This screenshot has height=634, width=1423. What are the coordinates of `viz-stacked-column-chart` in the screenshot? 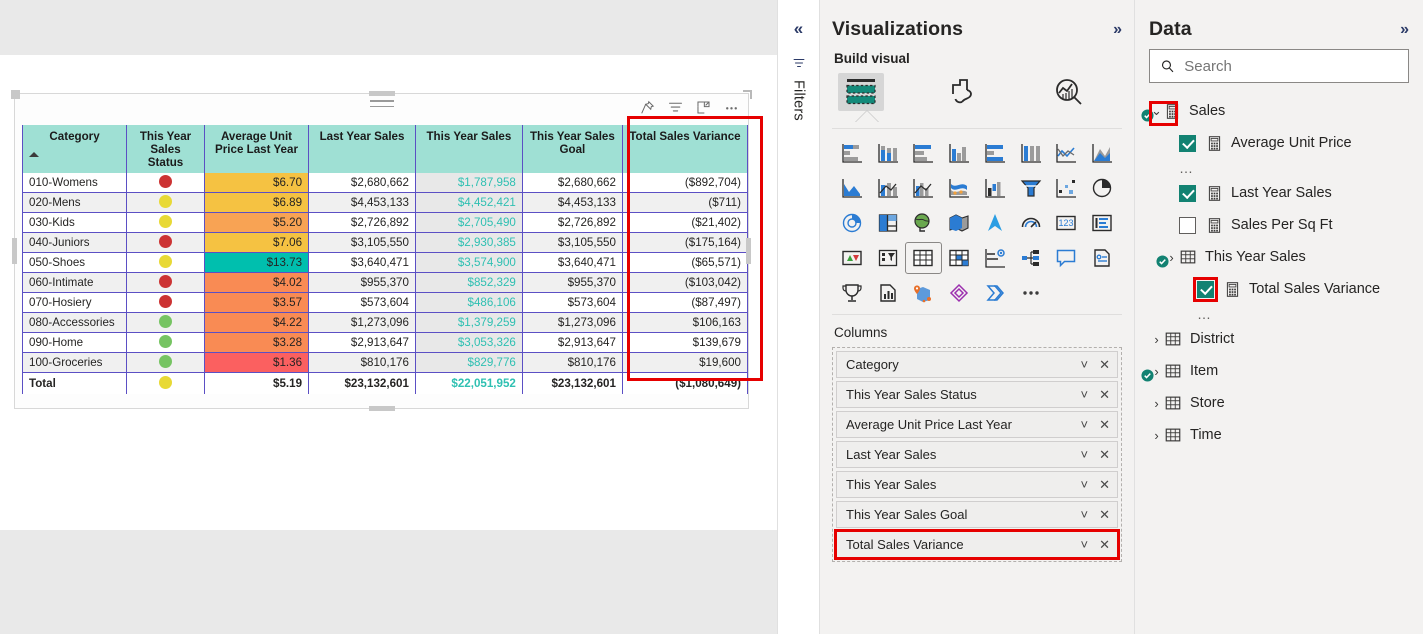 It's located at (888, 153).